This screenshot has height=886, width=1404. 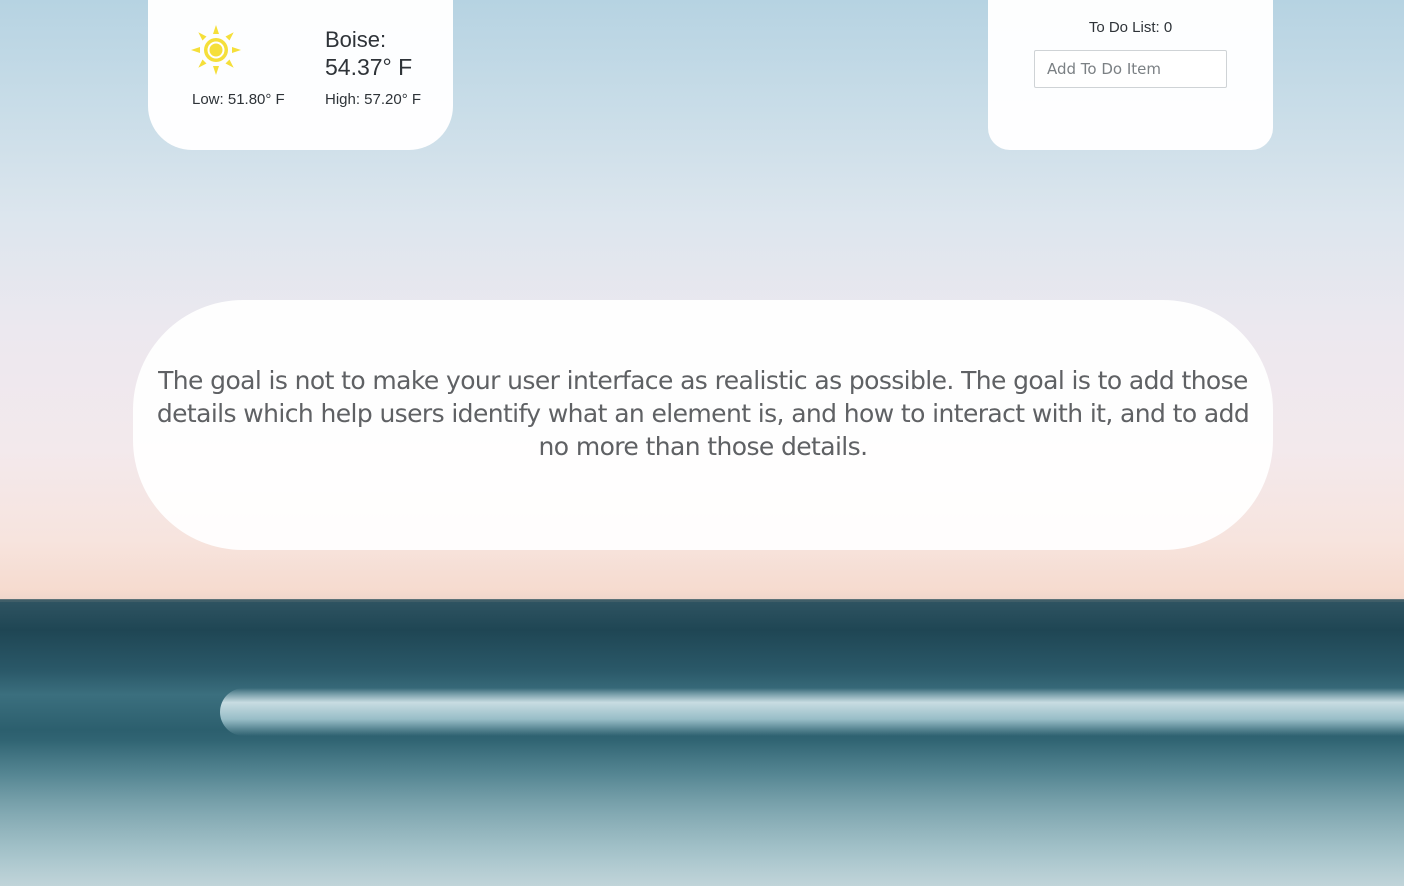 I want to click on weather-low: Low: 51.80° F, so click(x=238, y=99).